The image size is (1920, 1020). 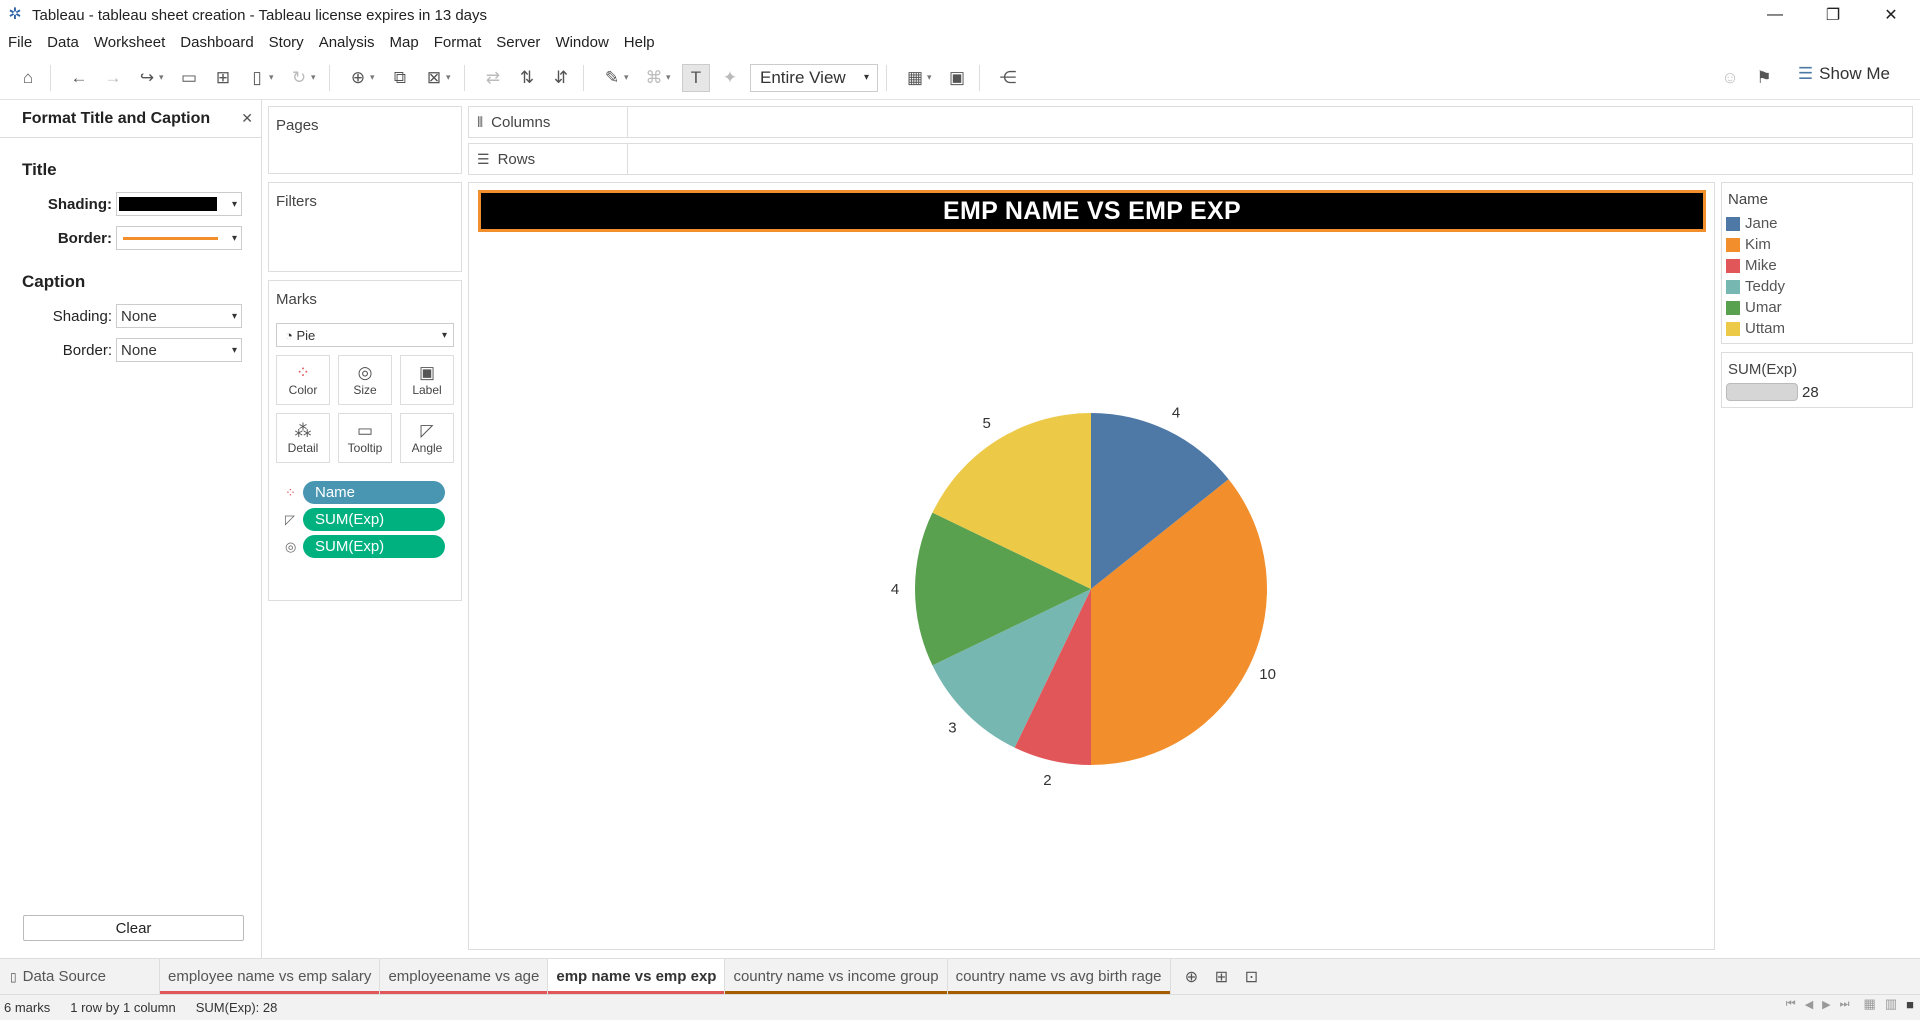 What do you see at coordinates (79, 78) in the screenshot?
I see `undo-icon: ←` at bounding box center [79, 78].